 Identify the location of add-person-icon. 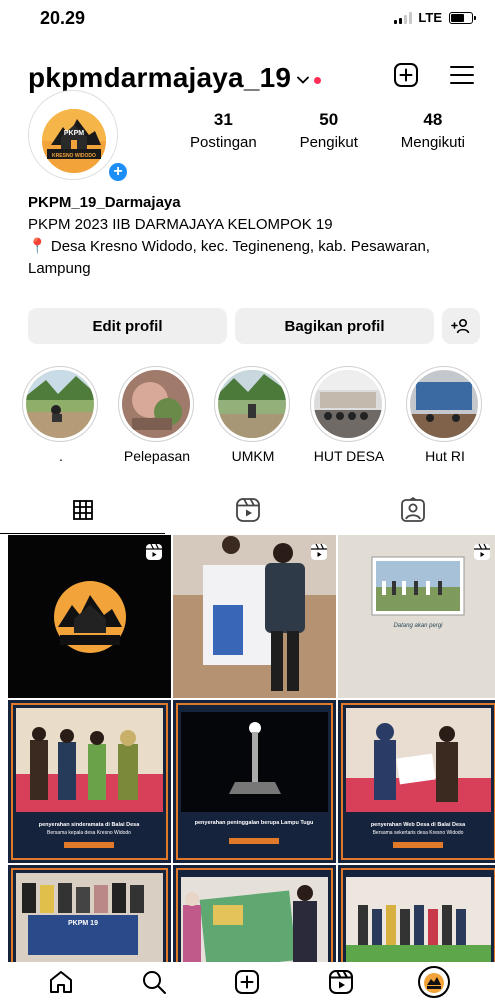
(460, 326).